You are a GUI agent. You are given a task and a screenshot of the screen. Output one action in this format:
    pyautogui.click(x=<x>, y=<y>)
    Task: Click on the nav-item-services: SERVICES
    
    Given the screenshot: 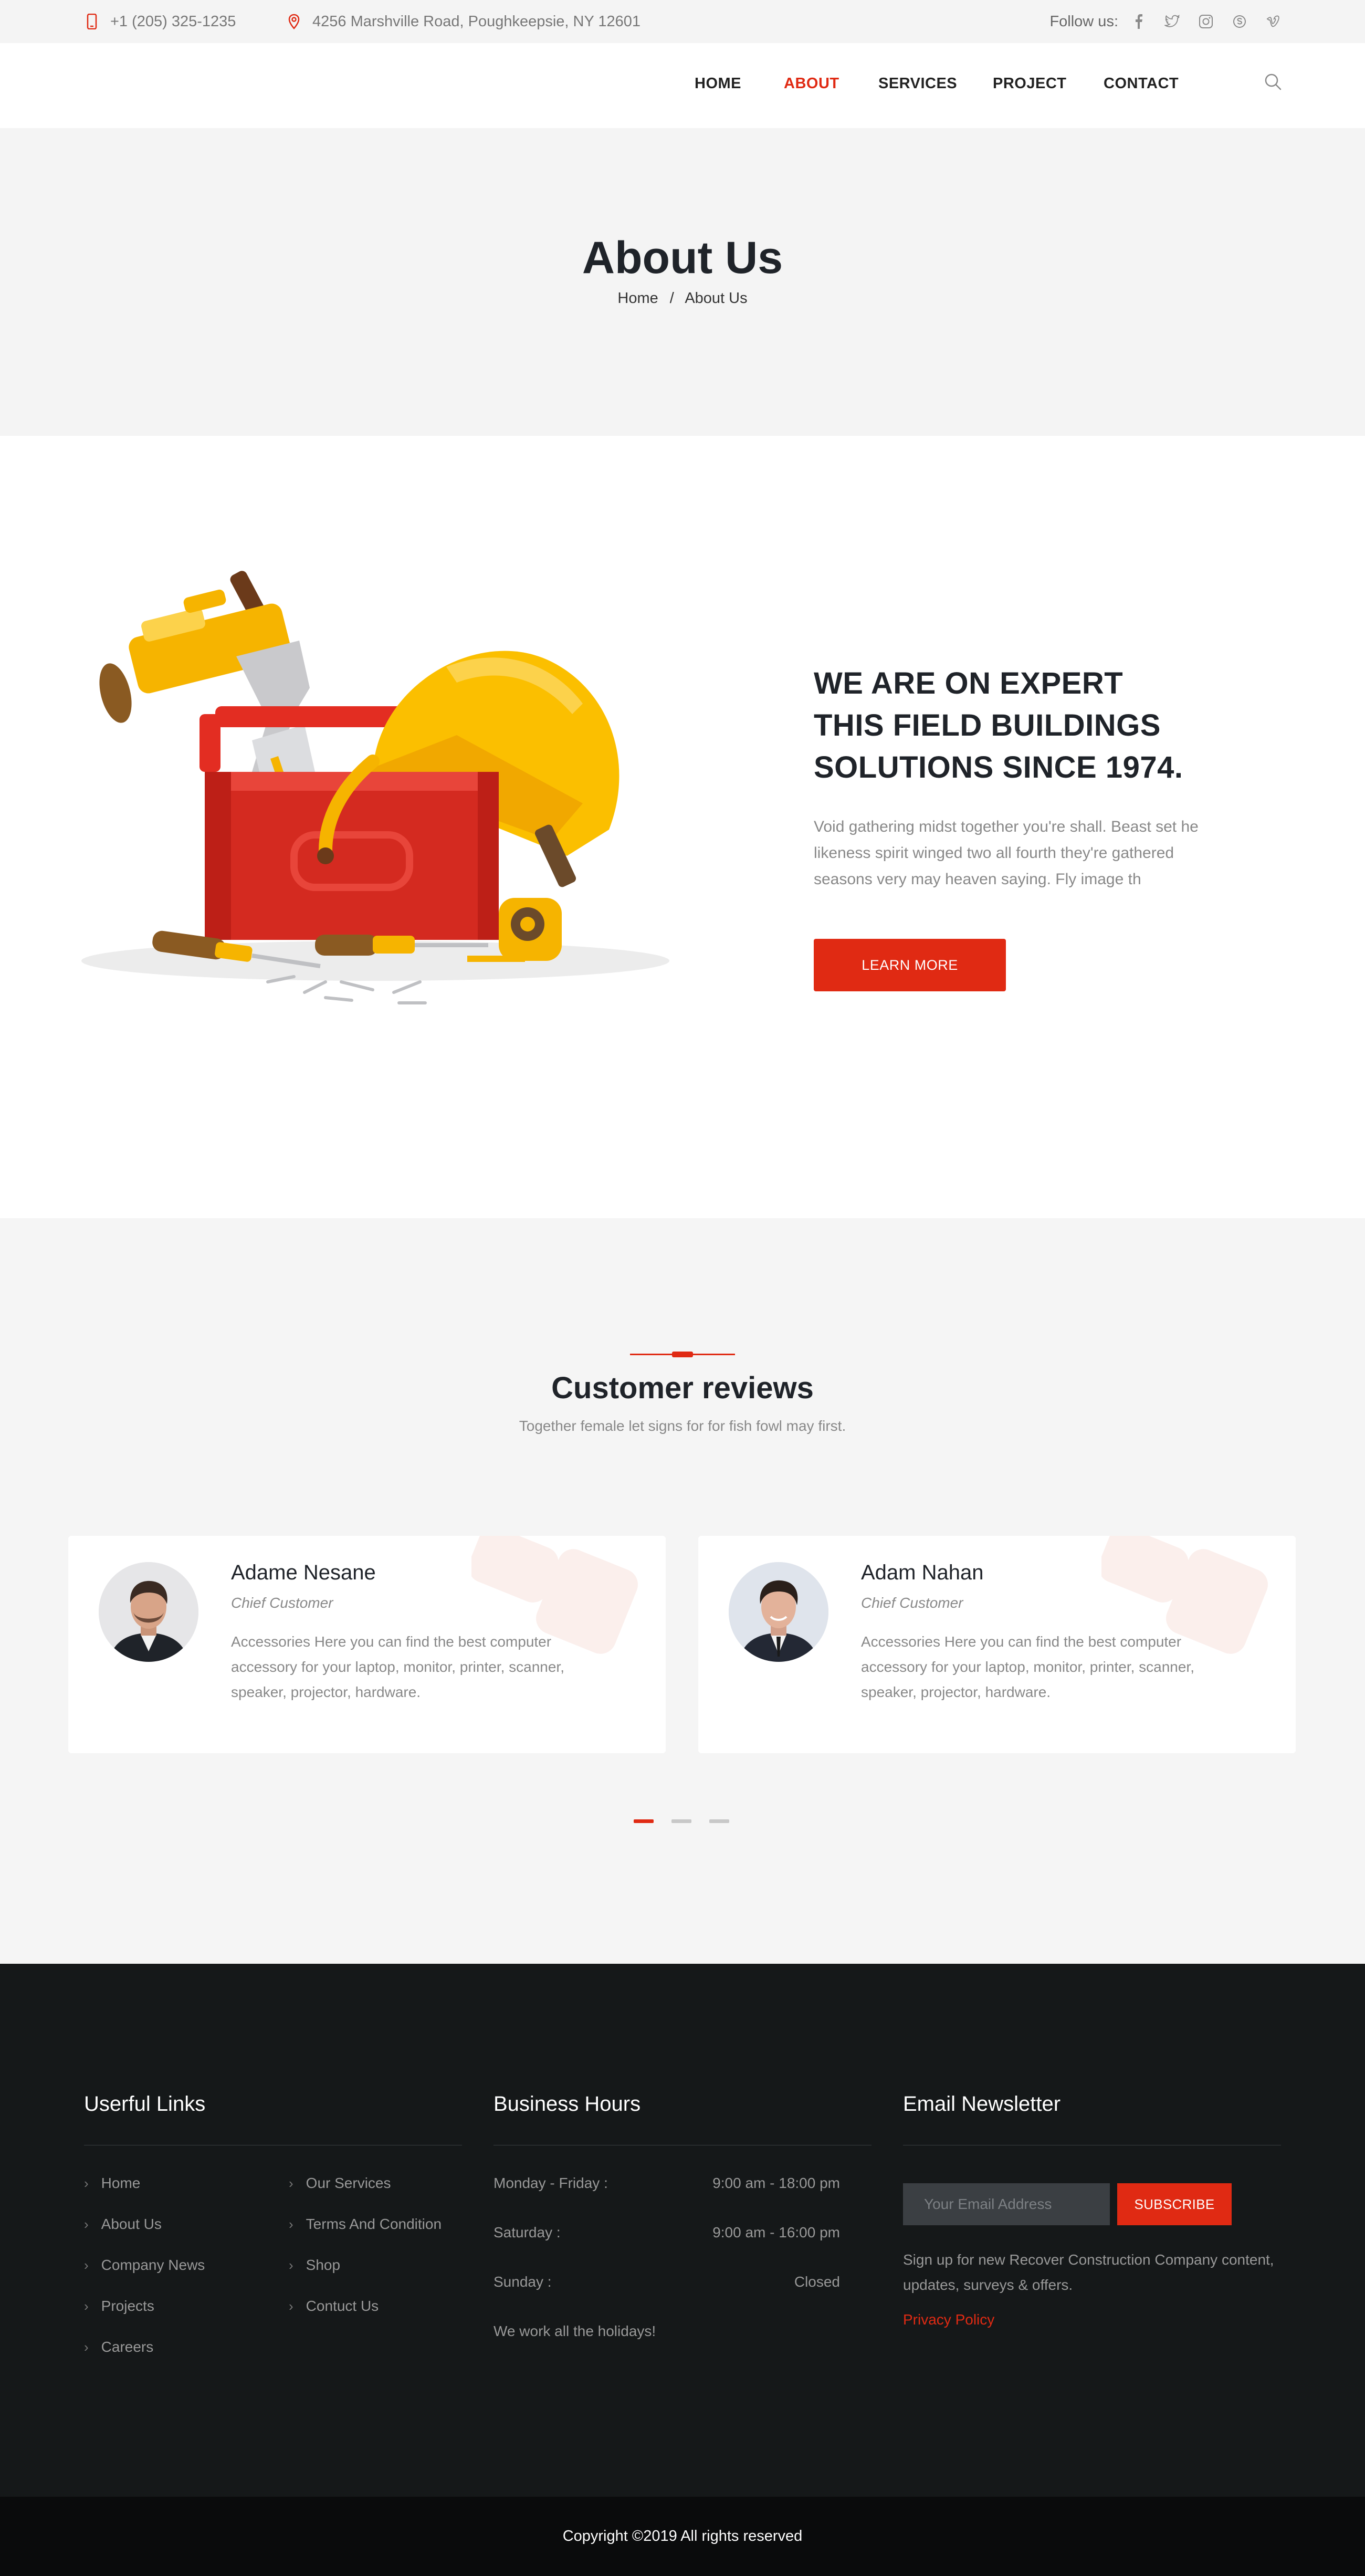 What is the action you would take?
    pyautogui.click(x=917, y=83)
    